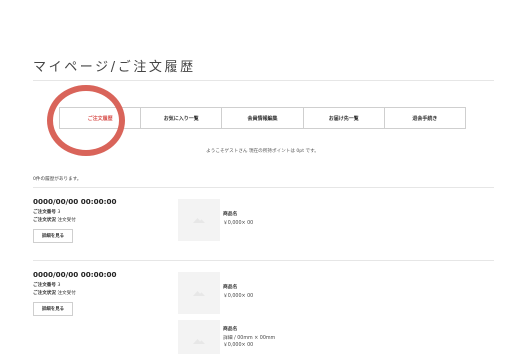  Describe the element at coordinates (262, 151) in the screenshot. I see `welcome-message: ようこそゲストさん 現在の所持ポイントは 0pt です。` at that location.